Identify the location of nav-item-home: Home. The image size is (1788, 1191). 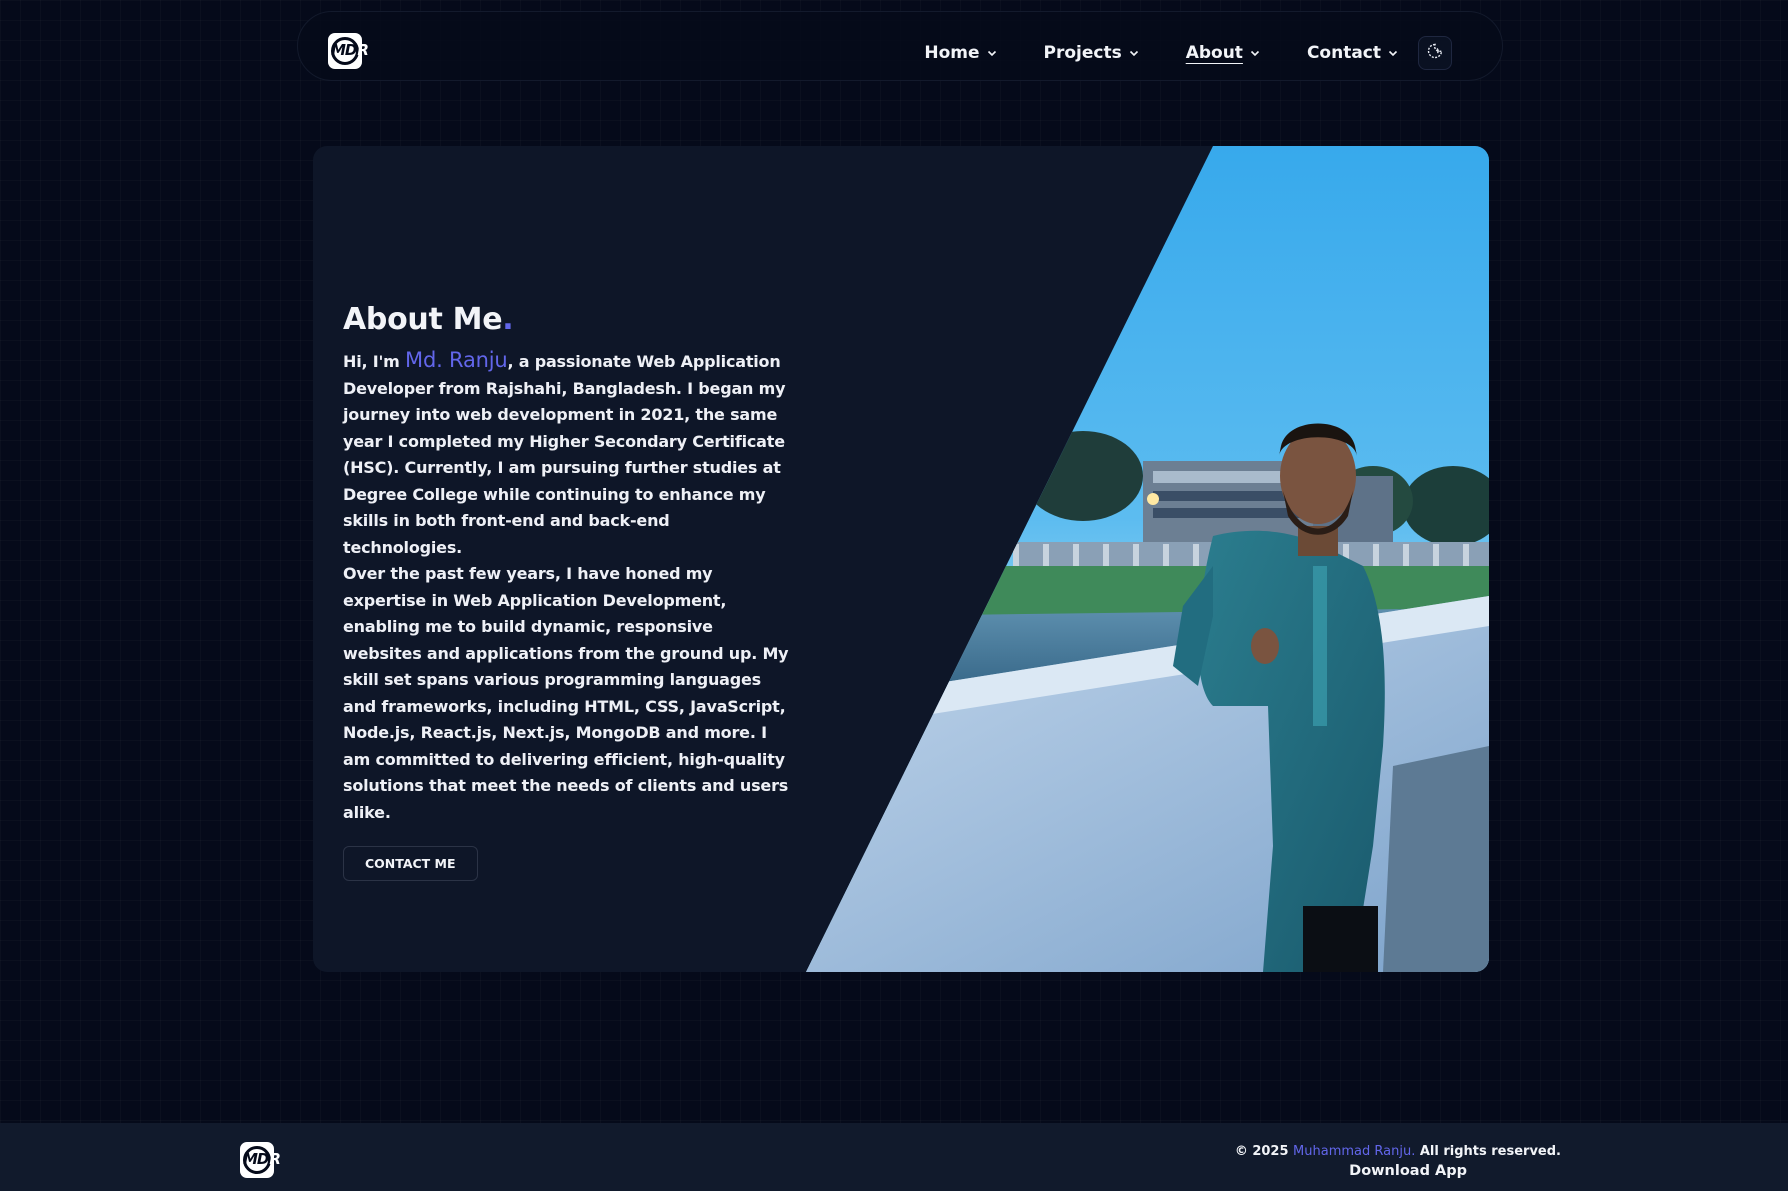
(960, 53).